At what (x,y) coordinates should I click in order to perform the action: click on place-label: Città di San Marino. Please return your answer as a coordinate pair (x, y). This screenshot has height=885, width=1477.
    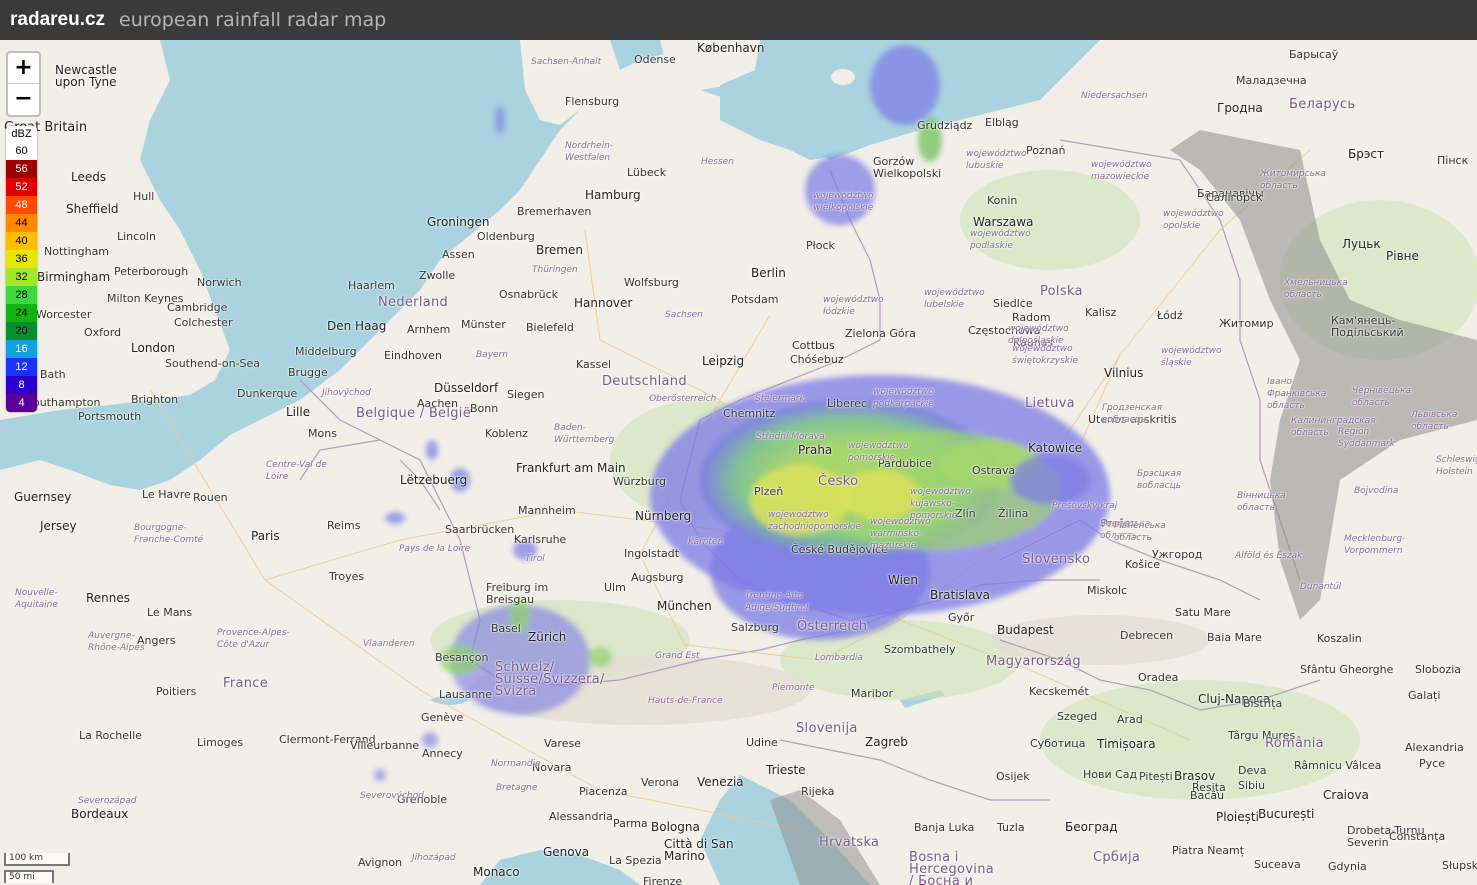
    Looking at the image, I should click on (699, 850).